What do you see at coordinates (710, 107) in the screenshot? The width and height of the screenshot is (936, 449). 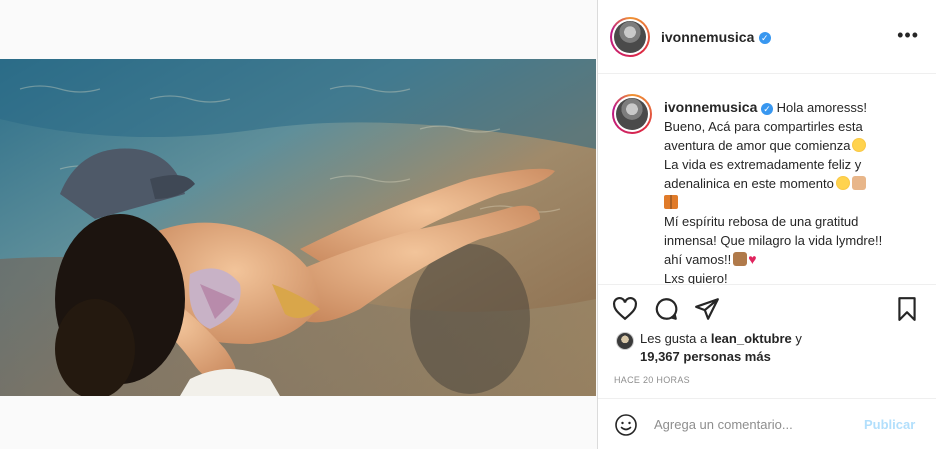 I see `caption-username: ivonnemusica` at bounding box center [710, 107].